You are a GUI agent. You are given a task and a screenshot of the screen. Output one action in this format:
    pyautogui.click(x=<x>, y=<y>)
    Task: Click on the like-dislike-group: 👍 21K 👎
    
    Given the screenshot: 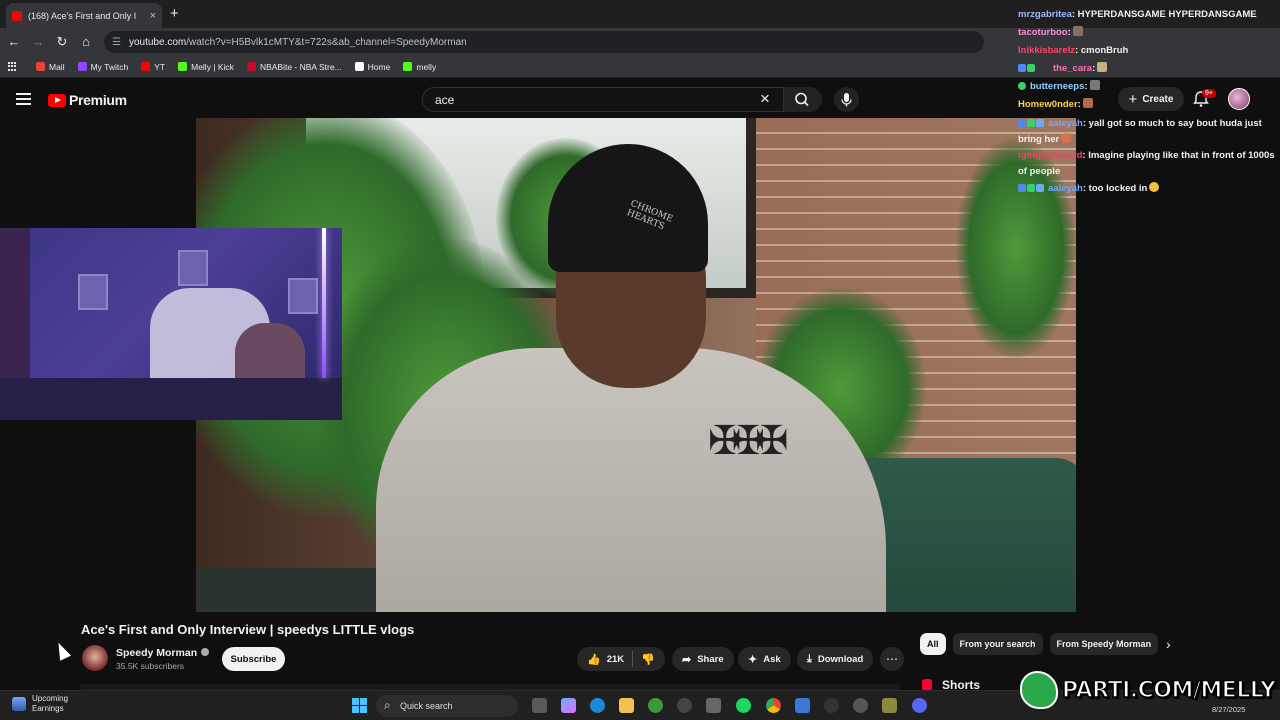 What is the action you would take?
    pyautogui.click(x=621, y=659)
    